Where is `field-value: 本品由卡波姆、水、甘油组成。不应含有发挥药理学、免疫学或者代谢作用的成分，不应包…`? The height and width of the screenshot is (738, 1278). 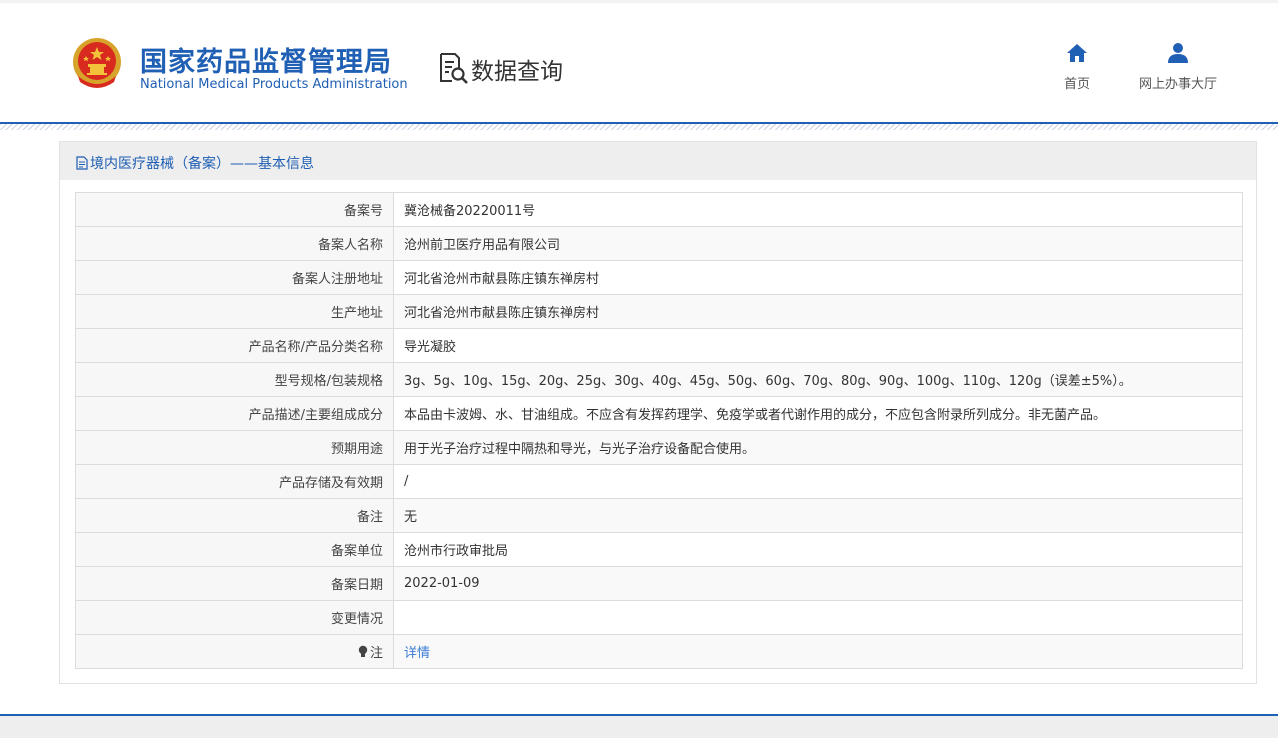 field-value: 本品由卡波姆、水、甘油组成。不应含有发挥药理学、免疫学或者代谢作用的成分，不应包… is located at coordinates (818, 413).